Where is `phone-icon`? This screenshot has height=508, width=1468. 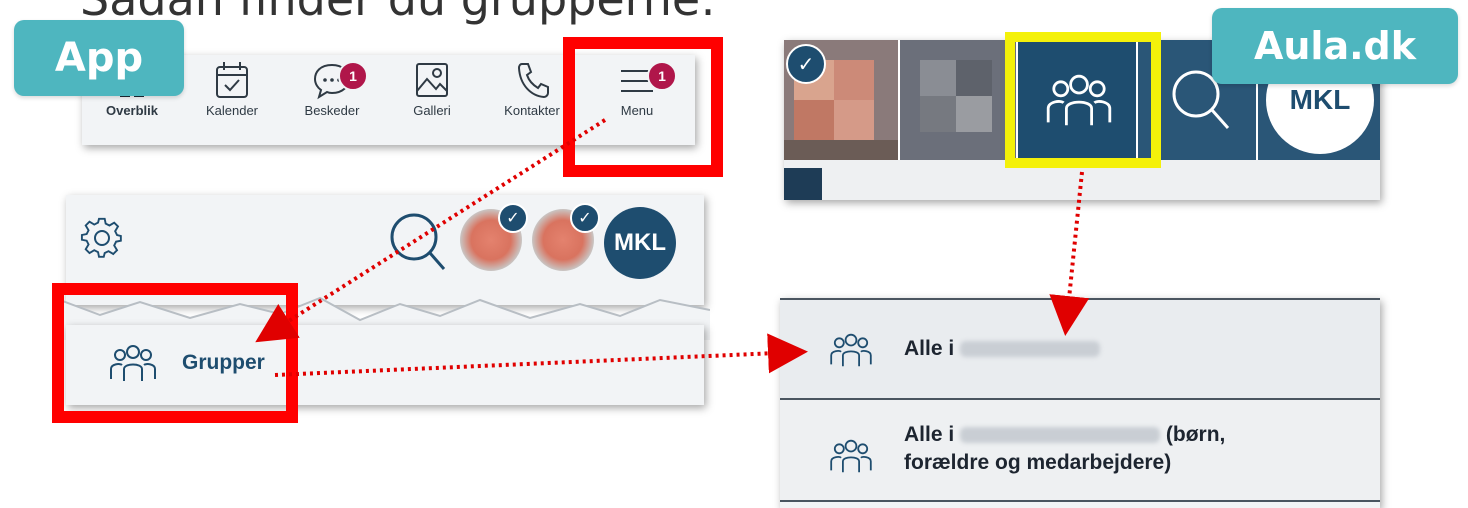
phone-icon is located at coordinates (533, 81).